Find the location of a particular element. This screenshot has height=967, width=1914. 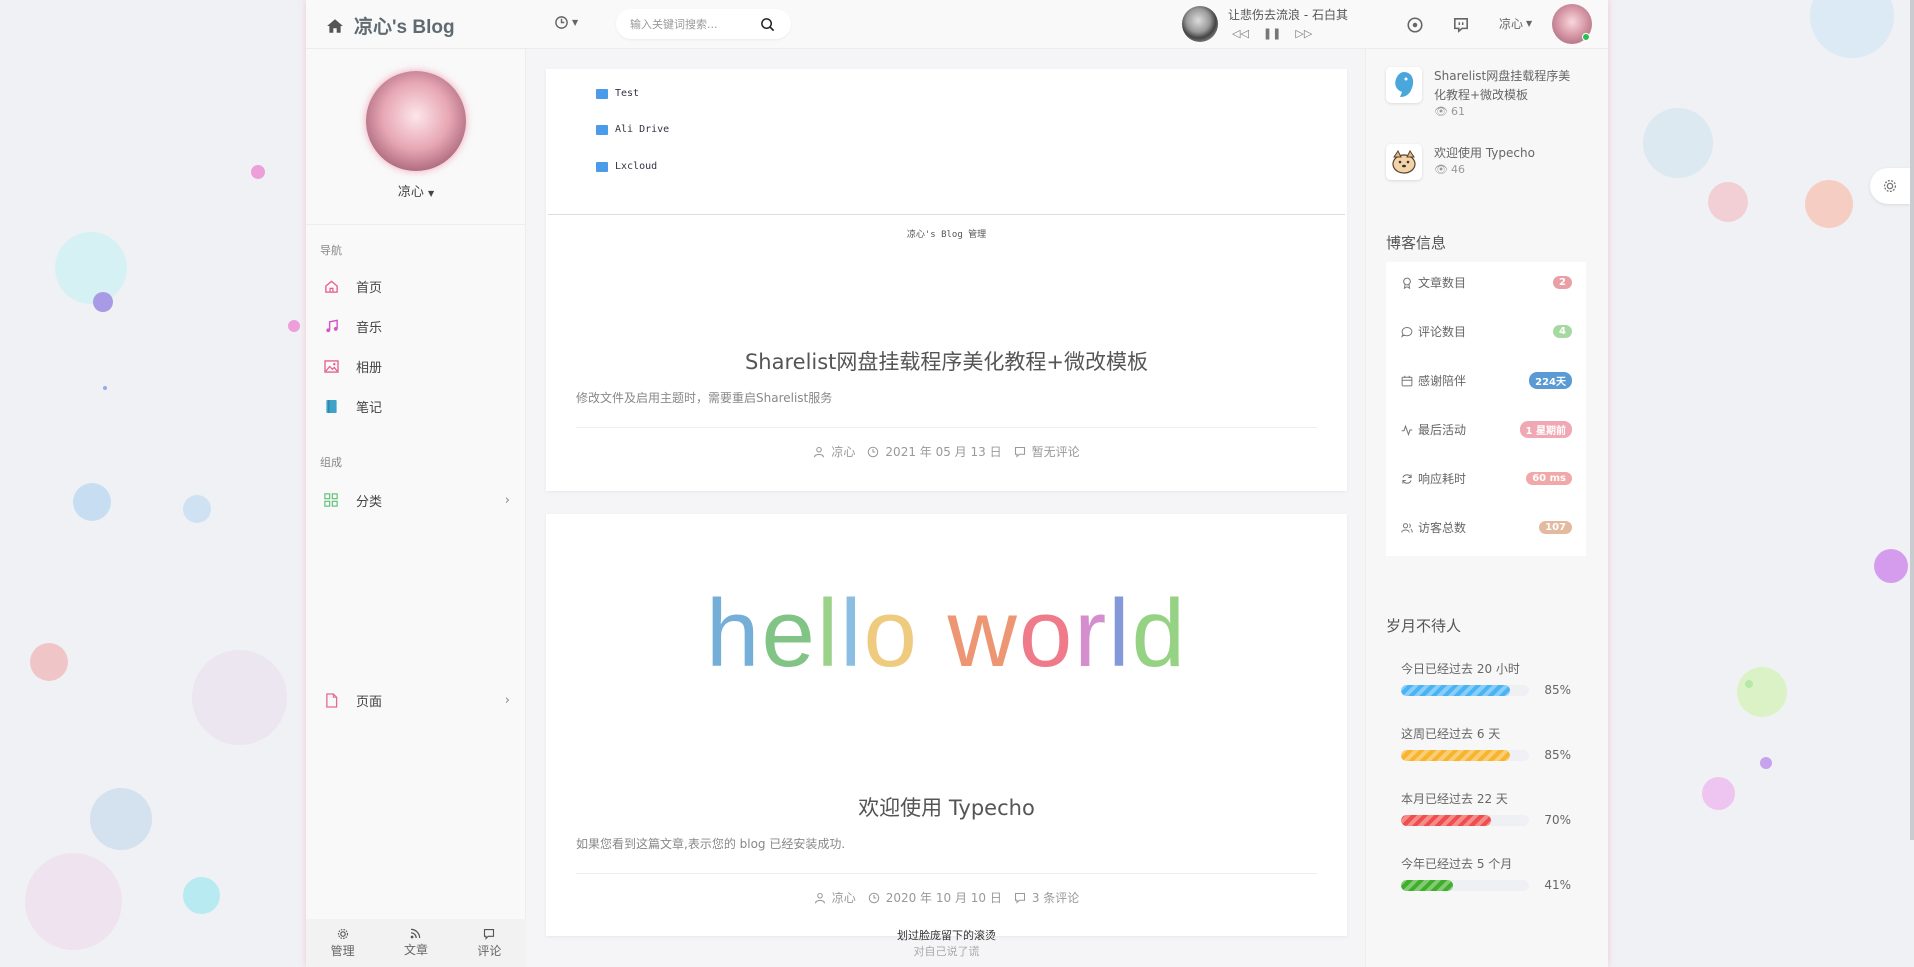

info-label: 感谢陪伴 is located at coordinates (1442, 381).